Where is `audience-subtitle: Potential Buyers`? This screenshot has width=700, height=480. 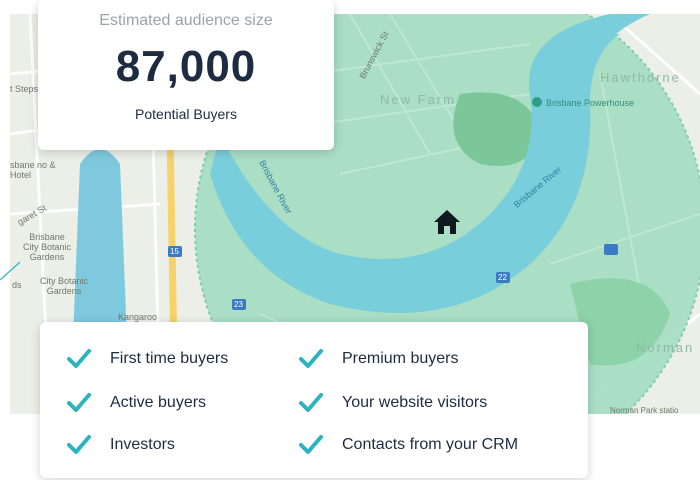
audience-subtitle: Potential Buyers is located at coordinates (186, 114).